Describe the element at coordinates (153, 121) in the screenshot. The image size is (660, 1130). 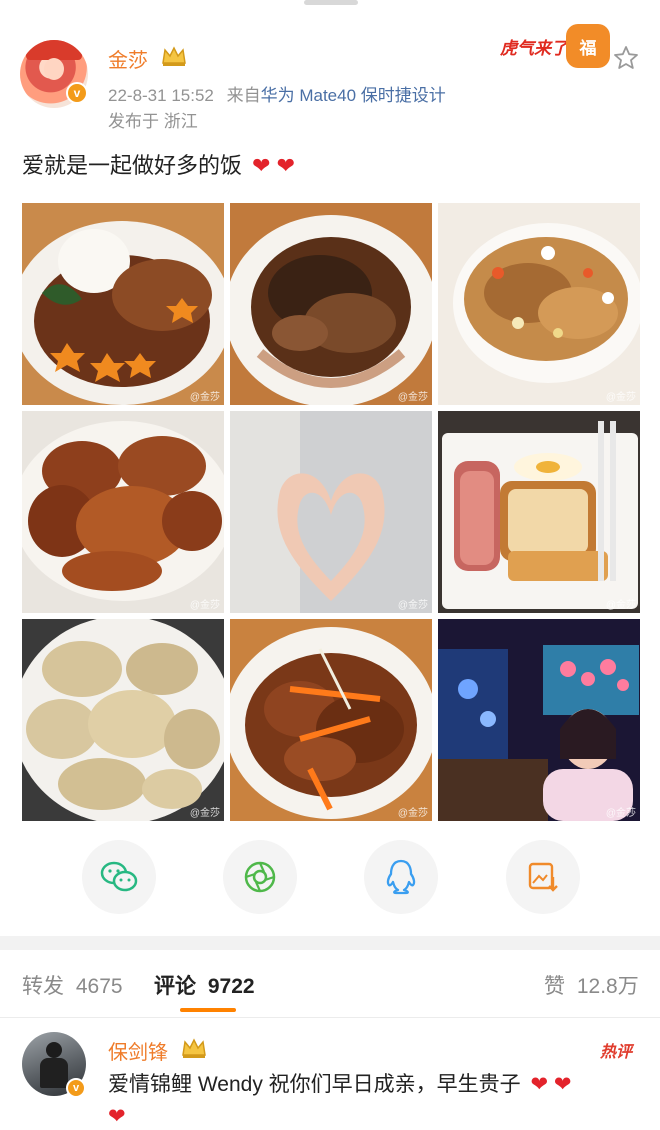
I see `post-location: 发布于 浙江` at that location.